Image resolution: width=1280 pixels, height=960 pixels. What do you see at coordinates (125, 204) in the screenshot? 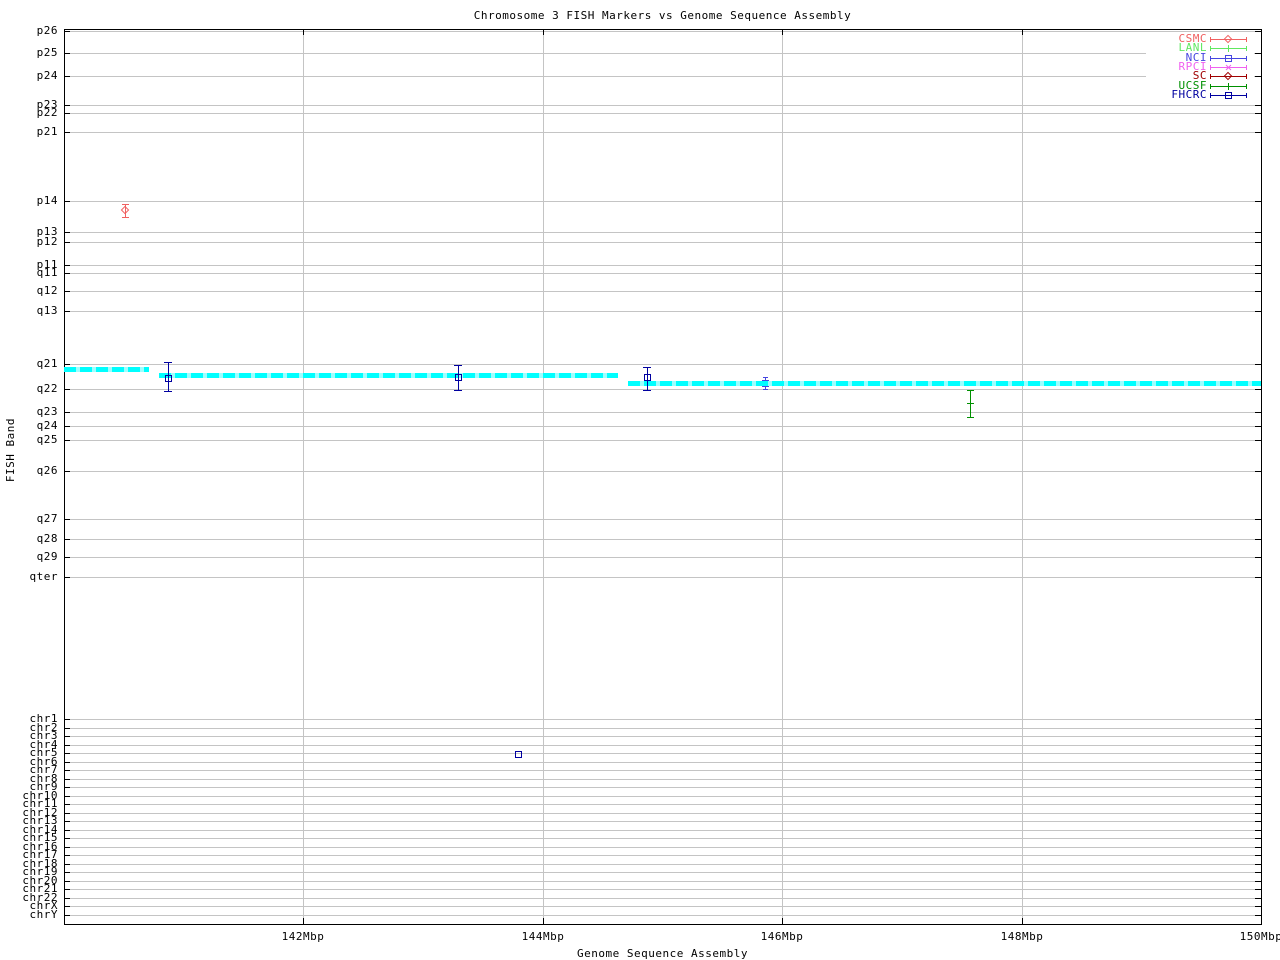
I see `data-point-csmc-cap-top` at bounding box center [125, 204].